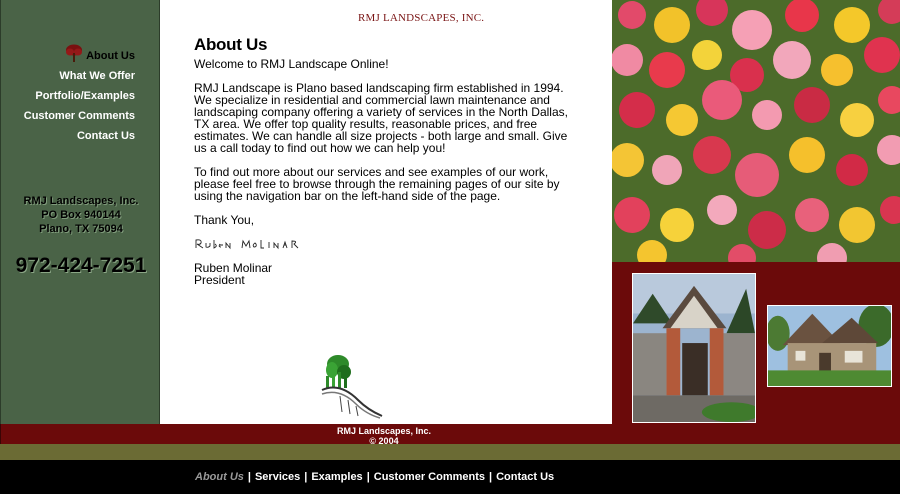 This screenshot has width=900, height=494. Describe the element at coordinates (336, 477) in the screenshot. I see `bottom-nav-examples: Examples` at that location.